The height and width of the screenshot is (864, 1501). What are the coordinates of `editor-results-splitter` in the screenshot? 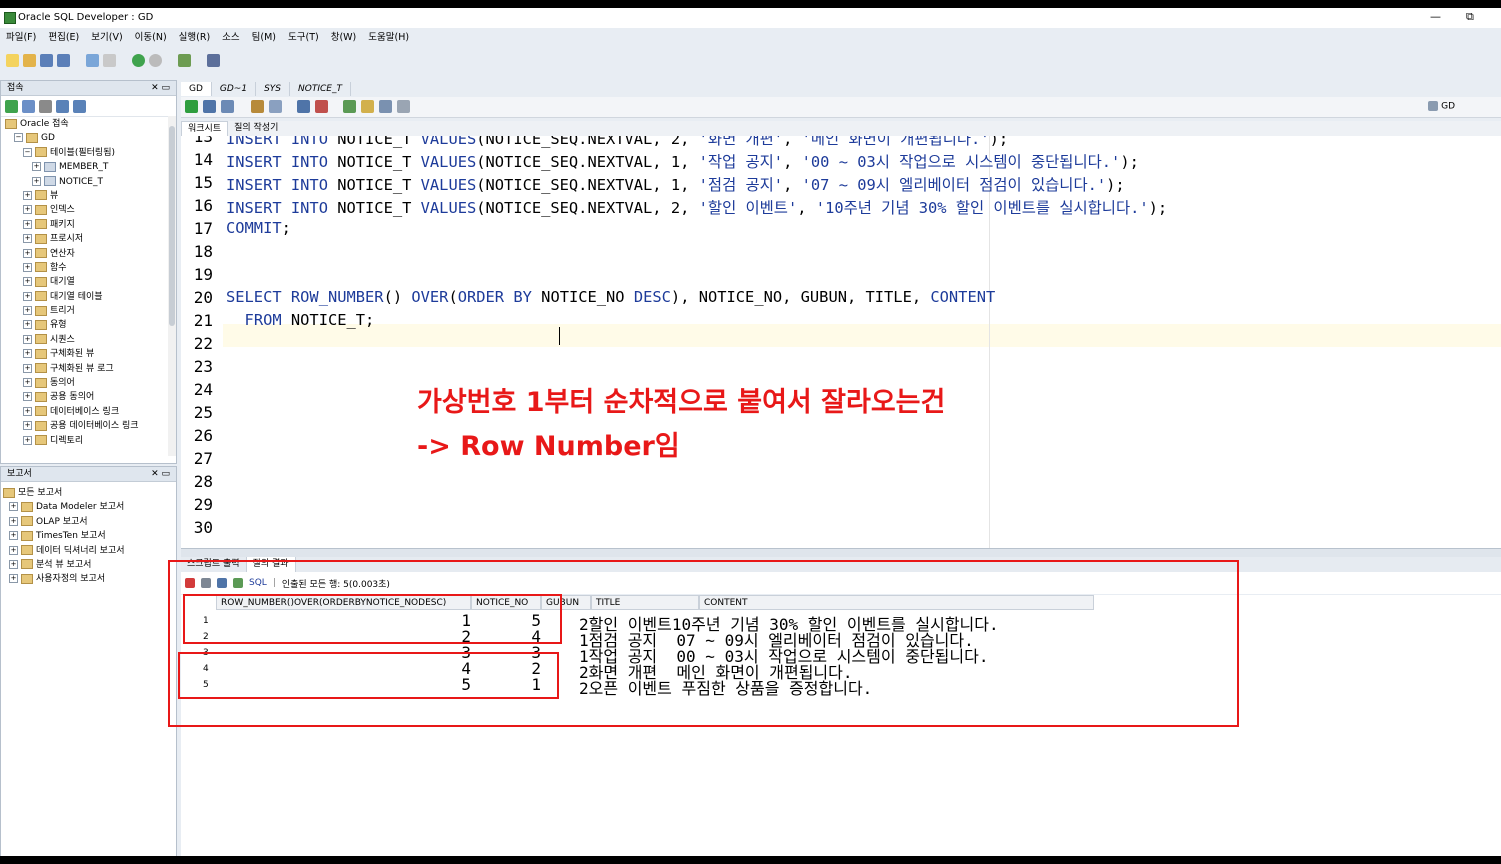 It's located at (841, 552).